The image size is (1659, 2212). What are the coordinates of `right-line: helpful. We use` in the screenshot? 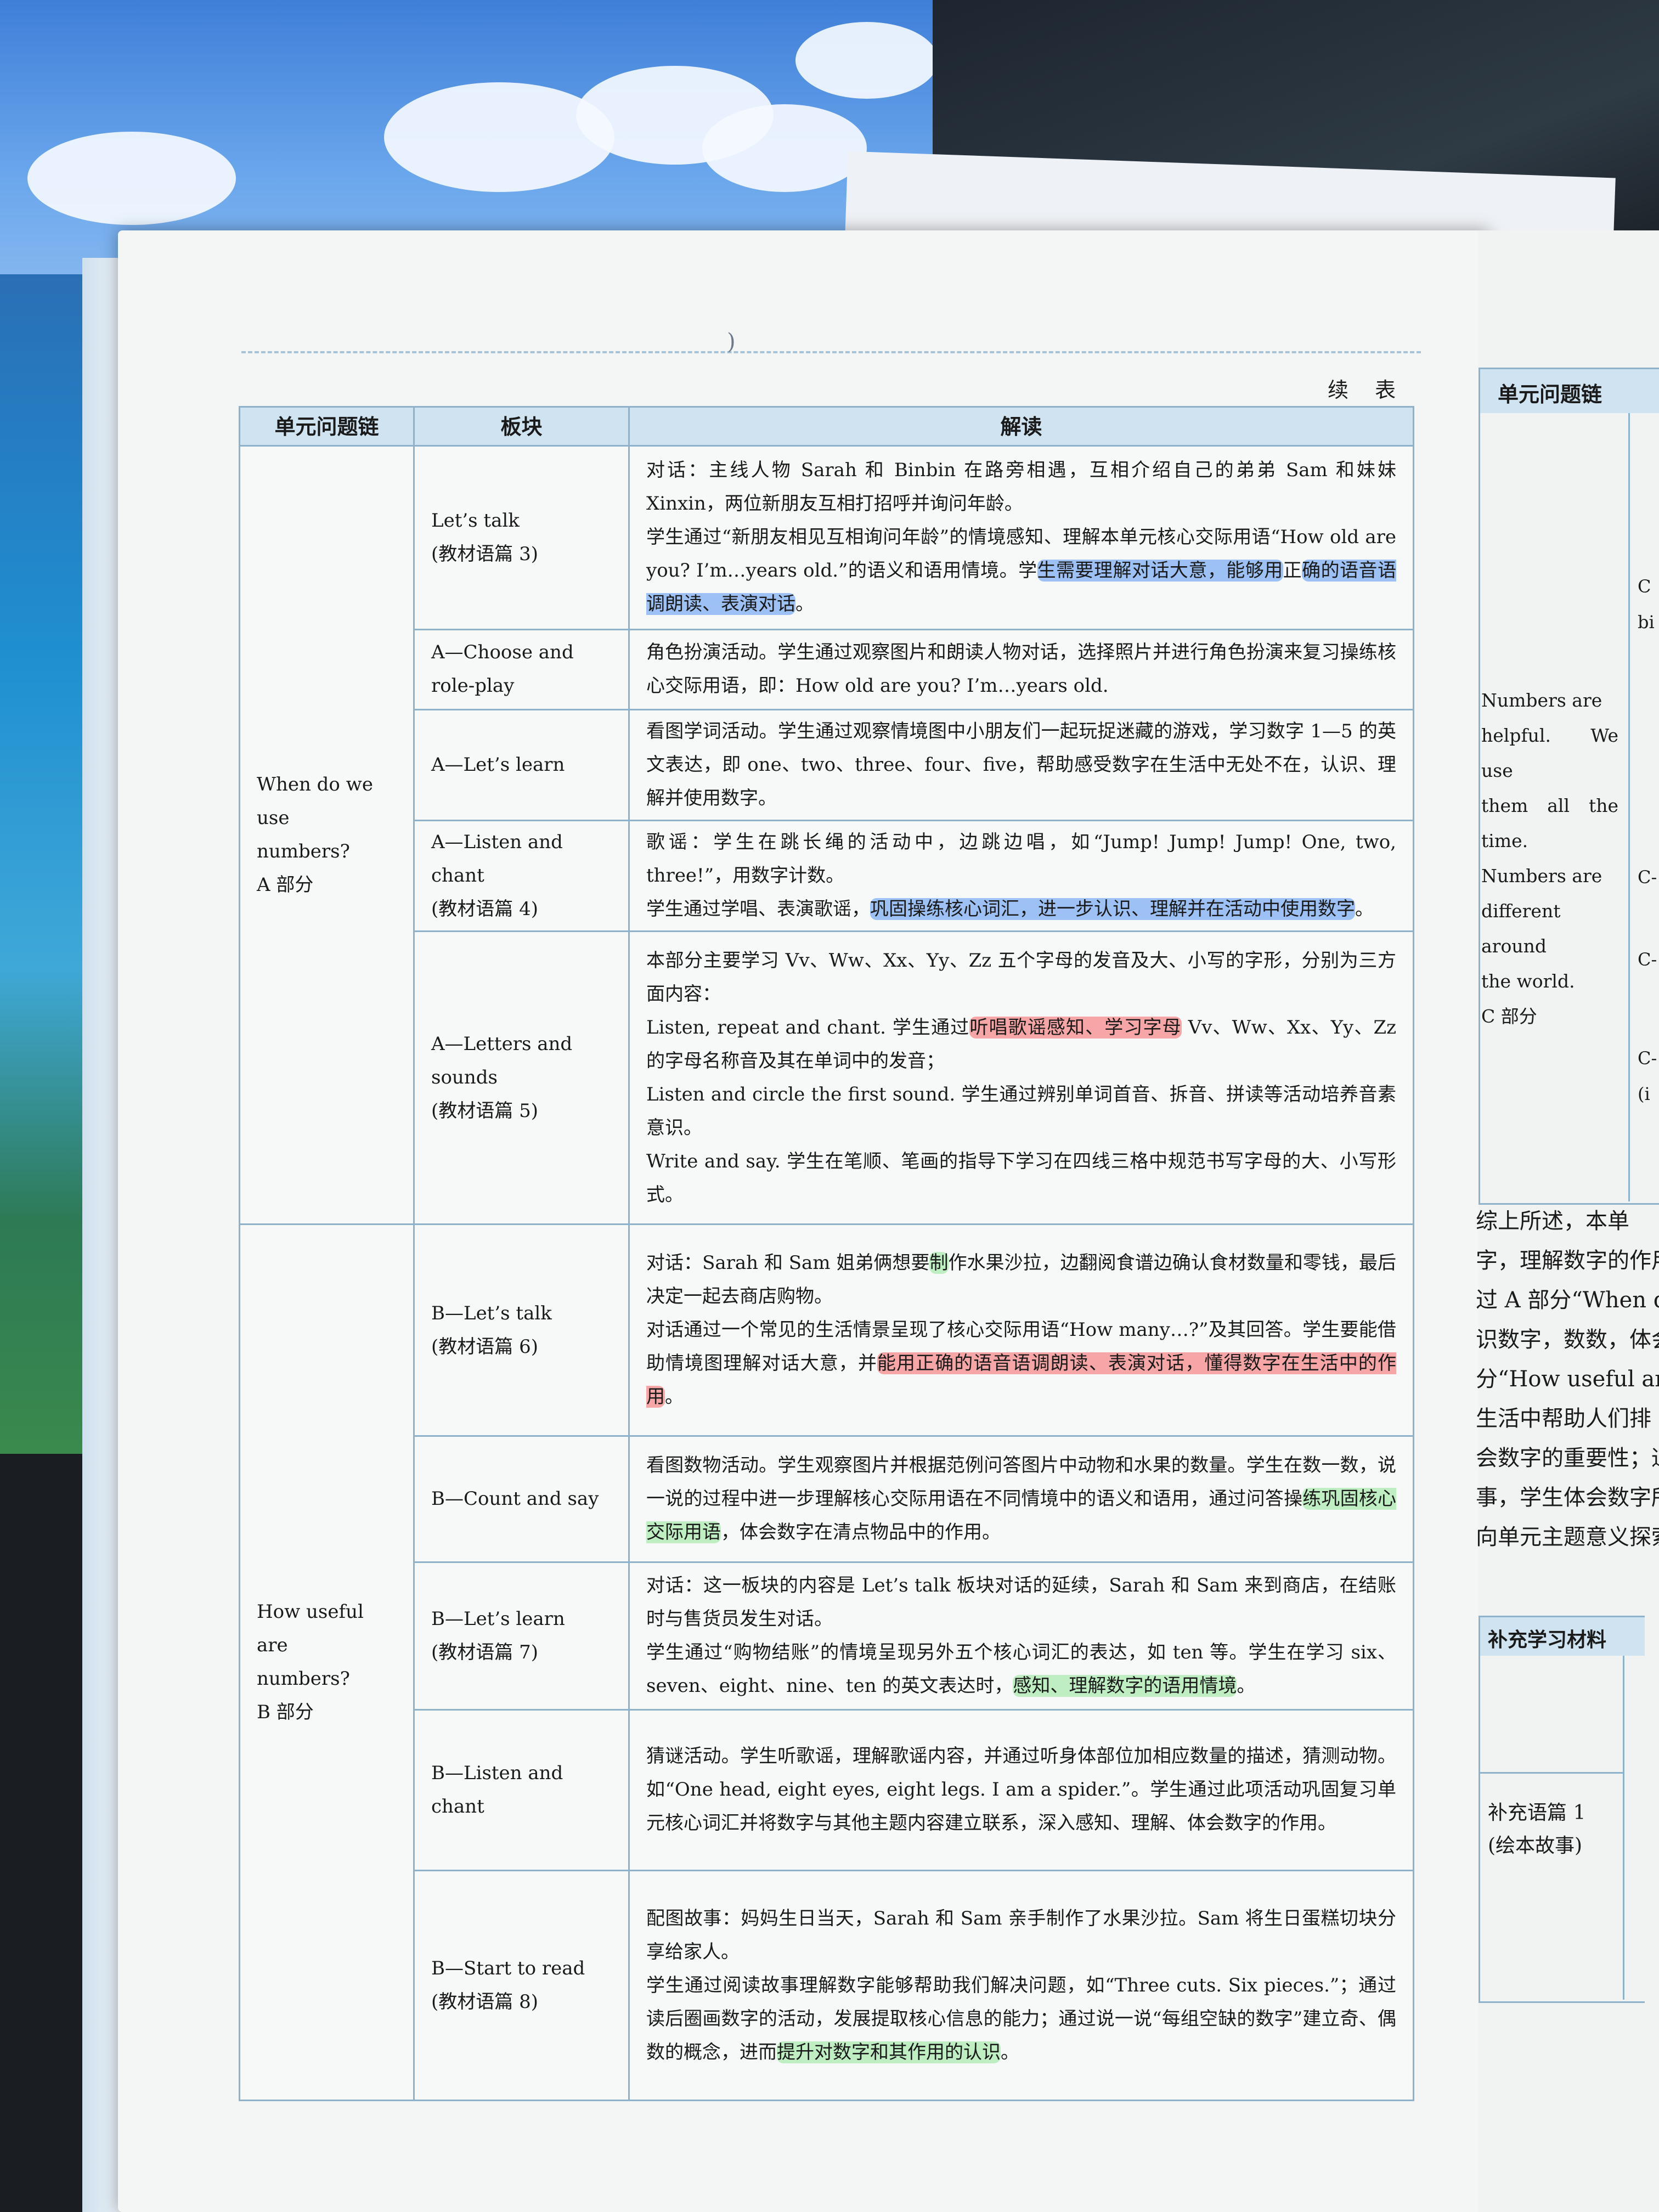 It's located at (1549, 753).